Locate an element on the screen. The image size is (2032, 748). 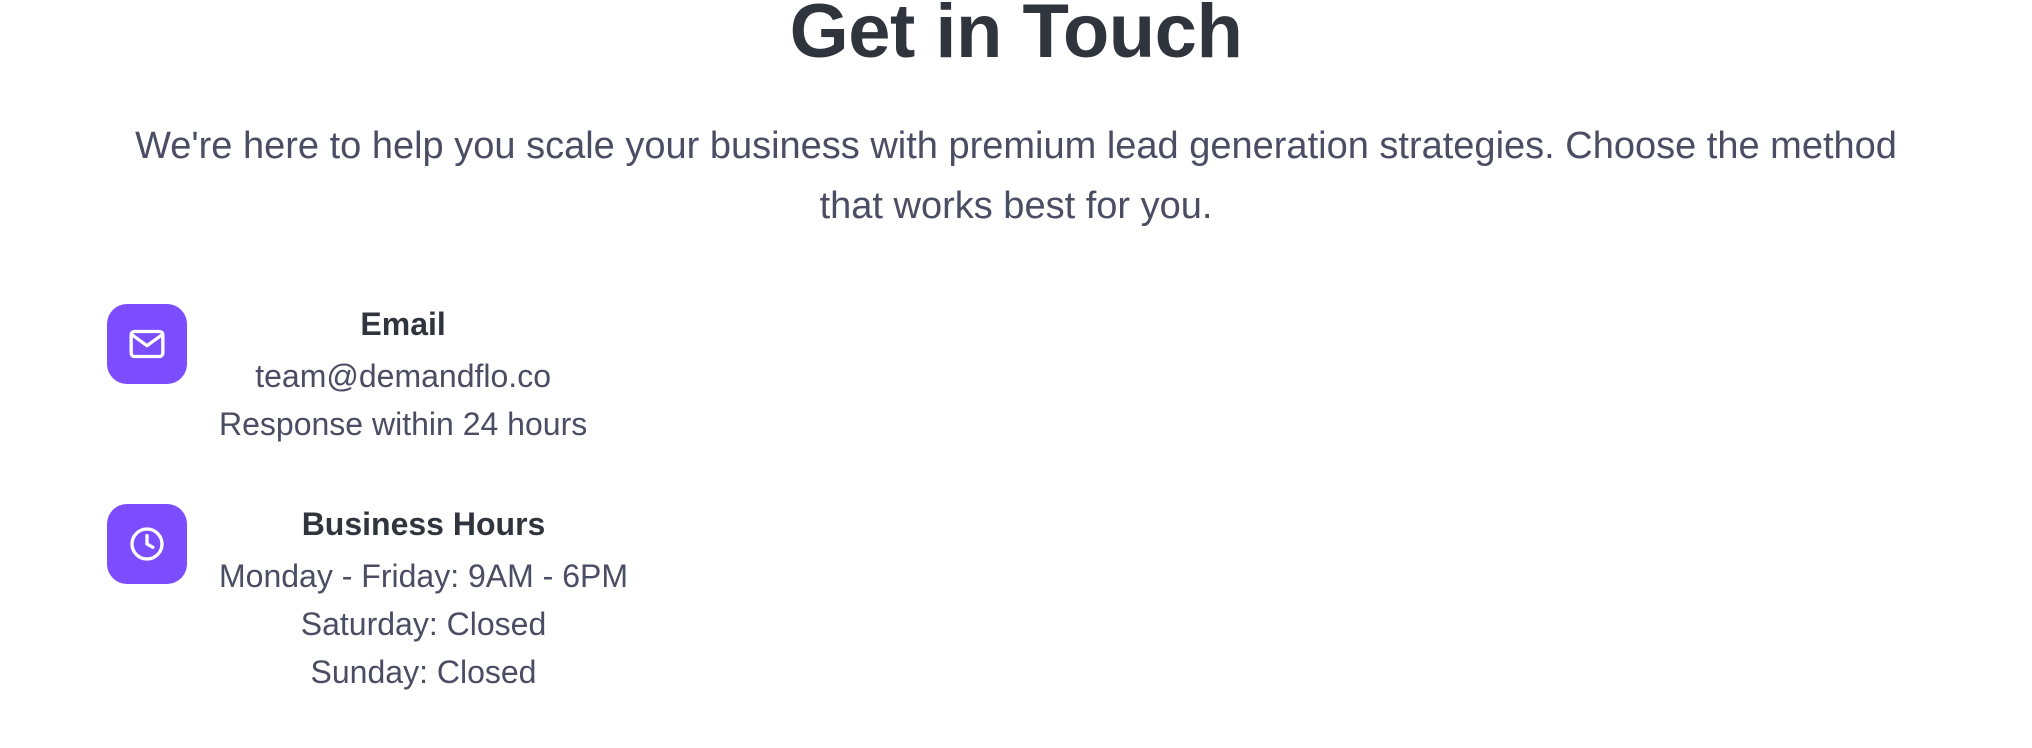
hours-saturday: Saturday: Closed is located at coordinates (423, 624).